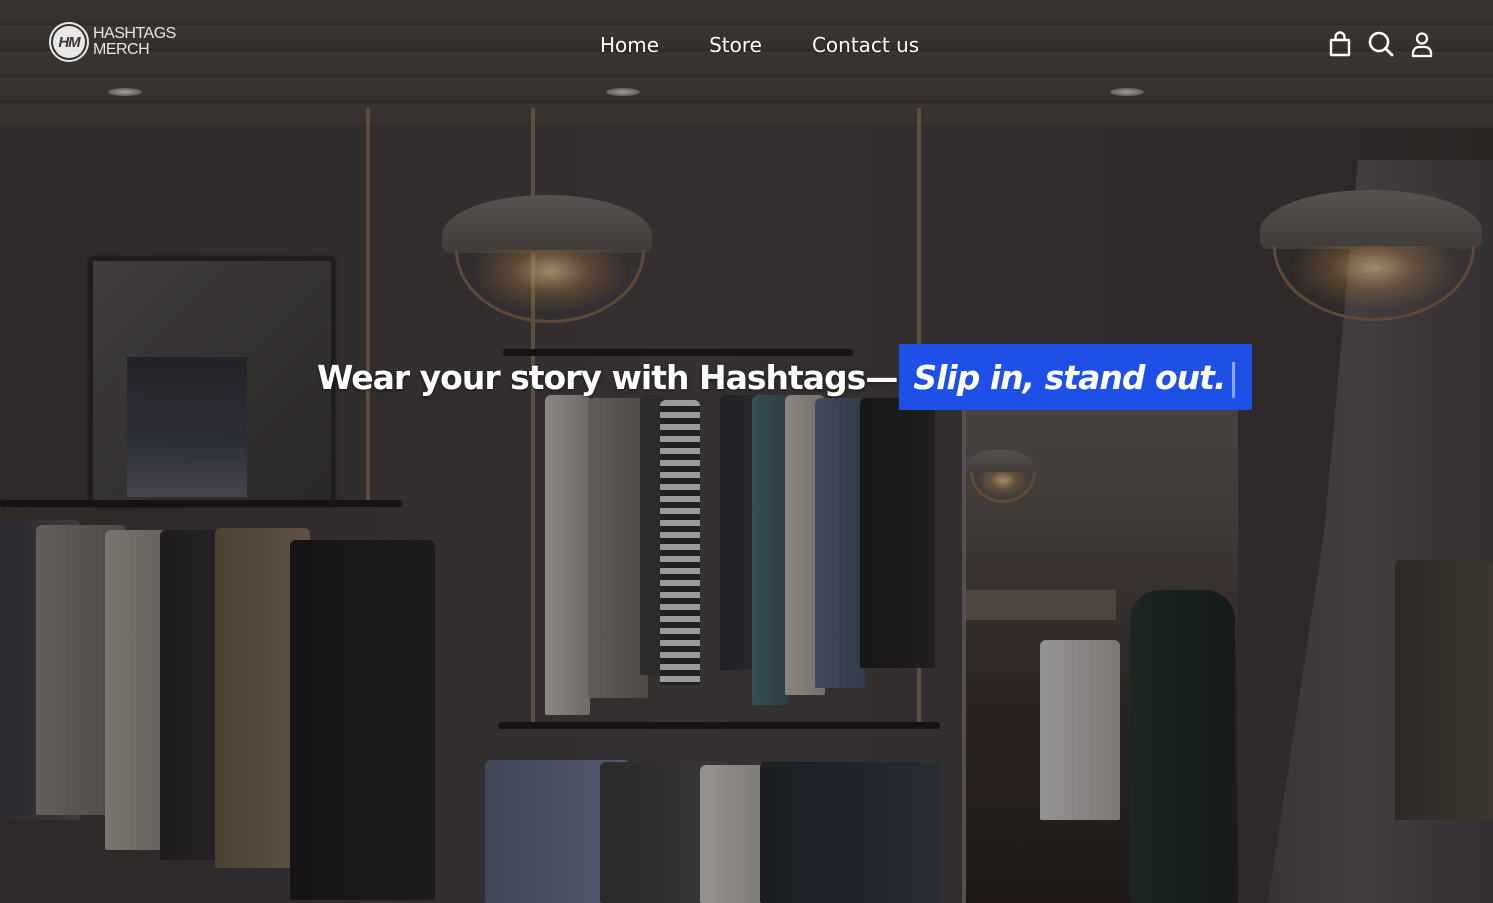 The width and height of the screenshot is (1493, 903). Describe the element at coordinates (134, 33) in the screenshot. I see `logo-line-1: HASHTAGS` at that location.